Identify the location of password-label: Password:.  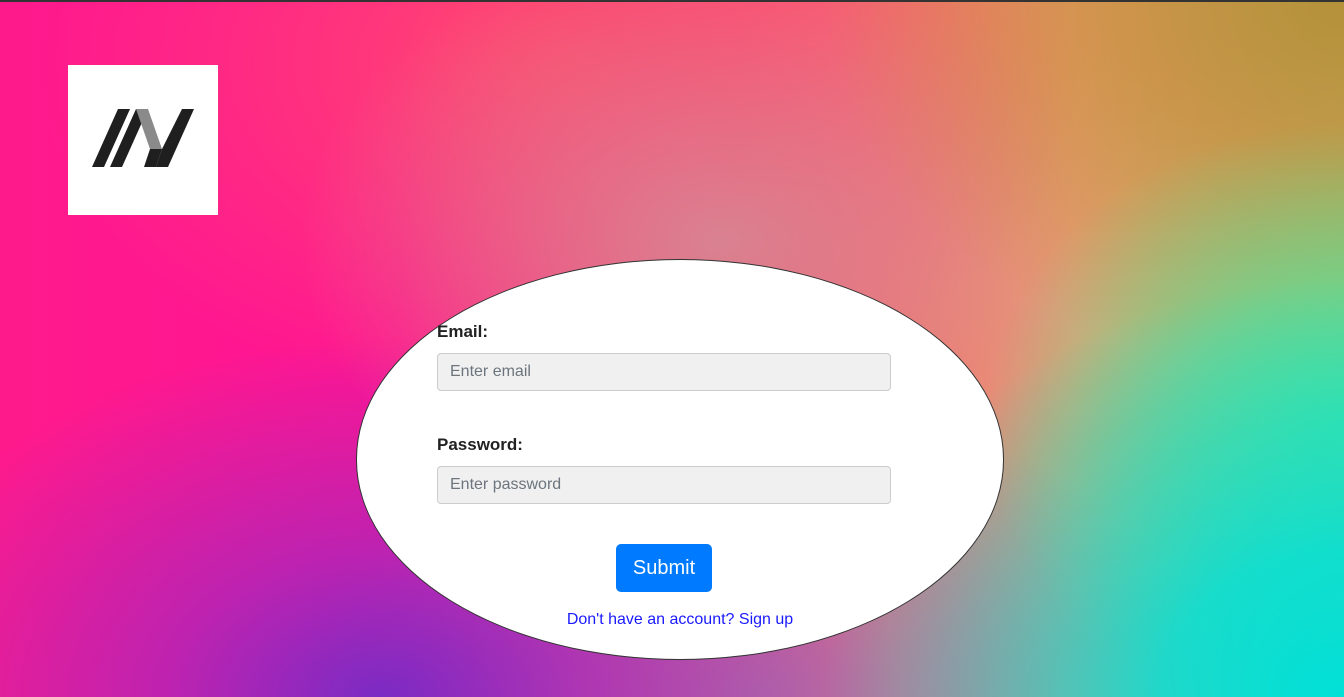
(480, 444).